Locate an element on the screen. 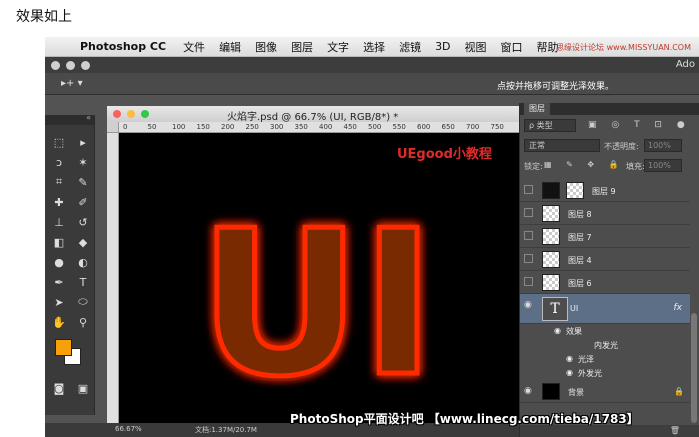 The height and width of the screenshot is (437, 699). eraser-tool-icon: ◧ is located at coordinates (59, 242).